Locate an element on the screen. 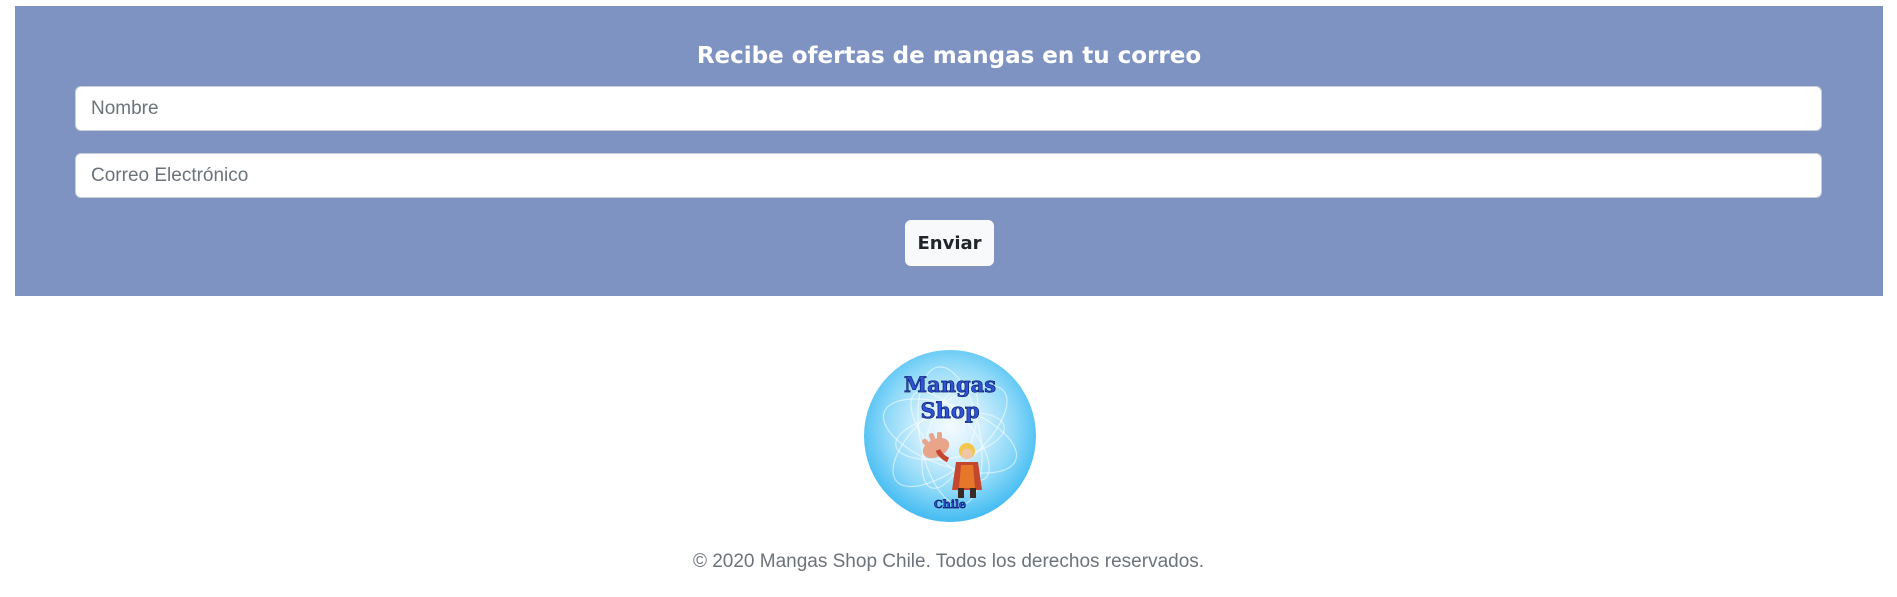  newsletter-title: Recibe ofertas de mangas en tu correo is located at coordinates (949, 56).